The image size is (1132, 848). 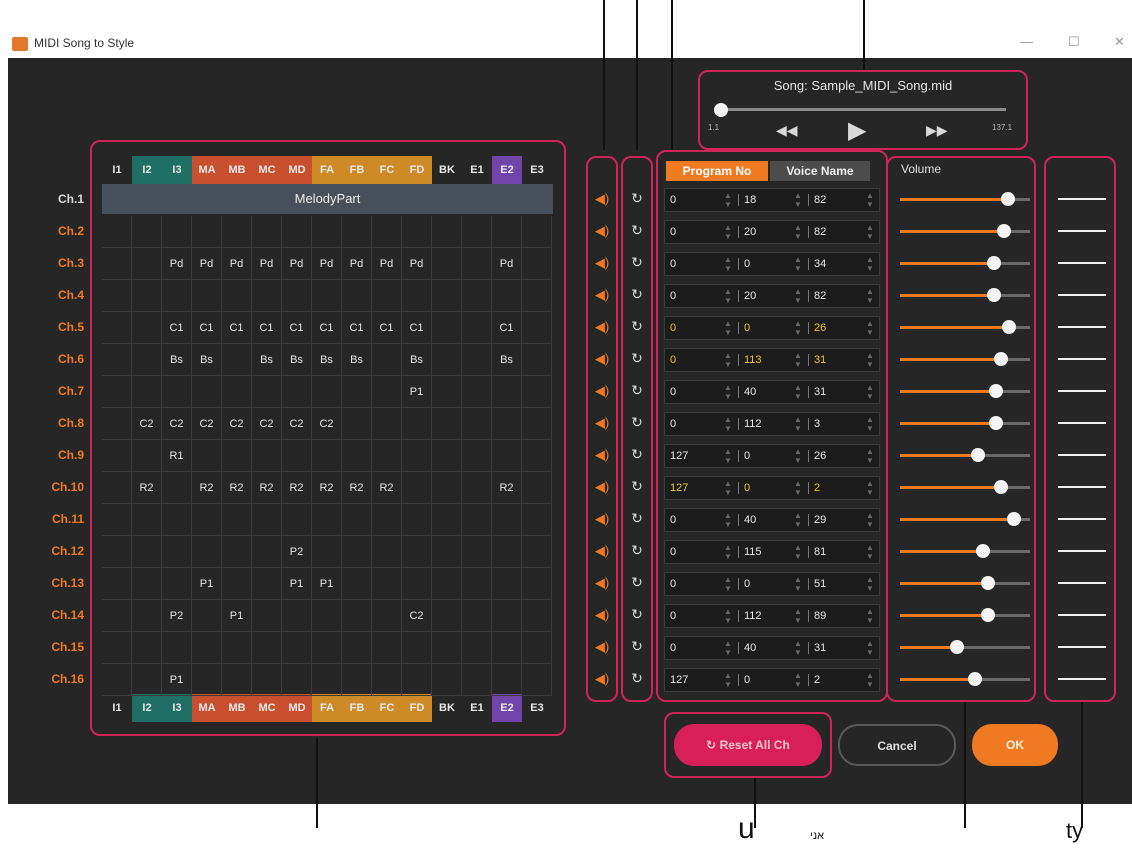 What do you see at coordinates (1119, 42) in the screenshot?
I see `close-button: ✕` at bounding box center [1119, 42].